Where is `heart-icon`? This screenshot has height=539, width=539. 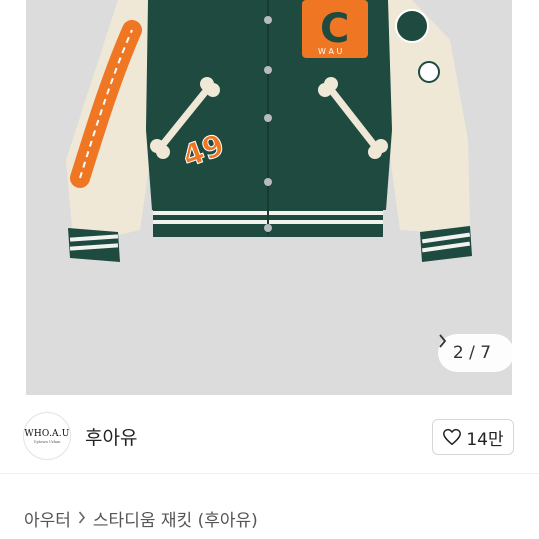
heart-icon is located at coordinates (452, 437).